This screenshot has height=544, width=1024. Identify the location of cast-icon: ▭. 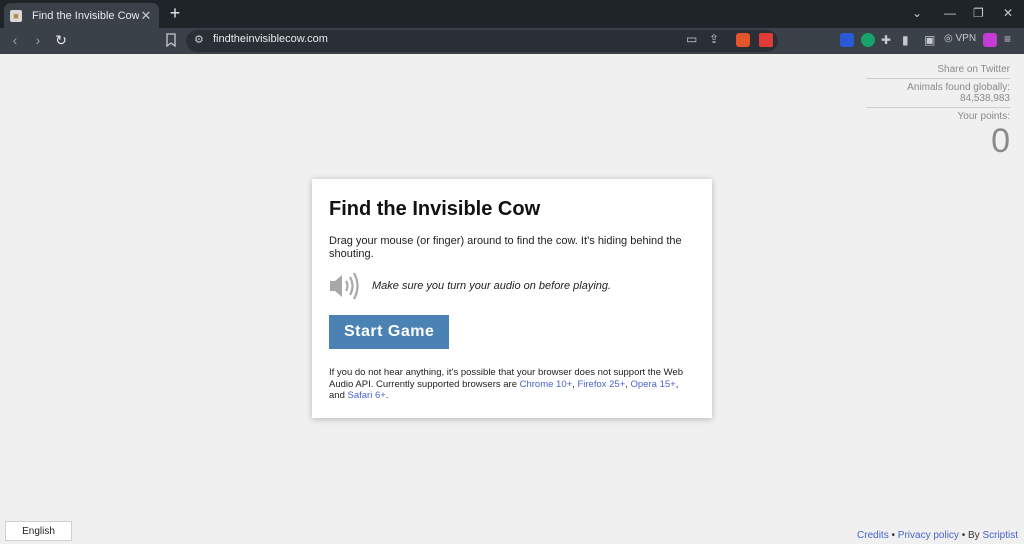
(691, 39).